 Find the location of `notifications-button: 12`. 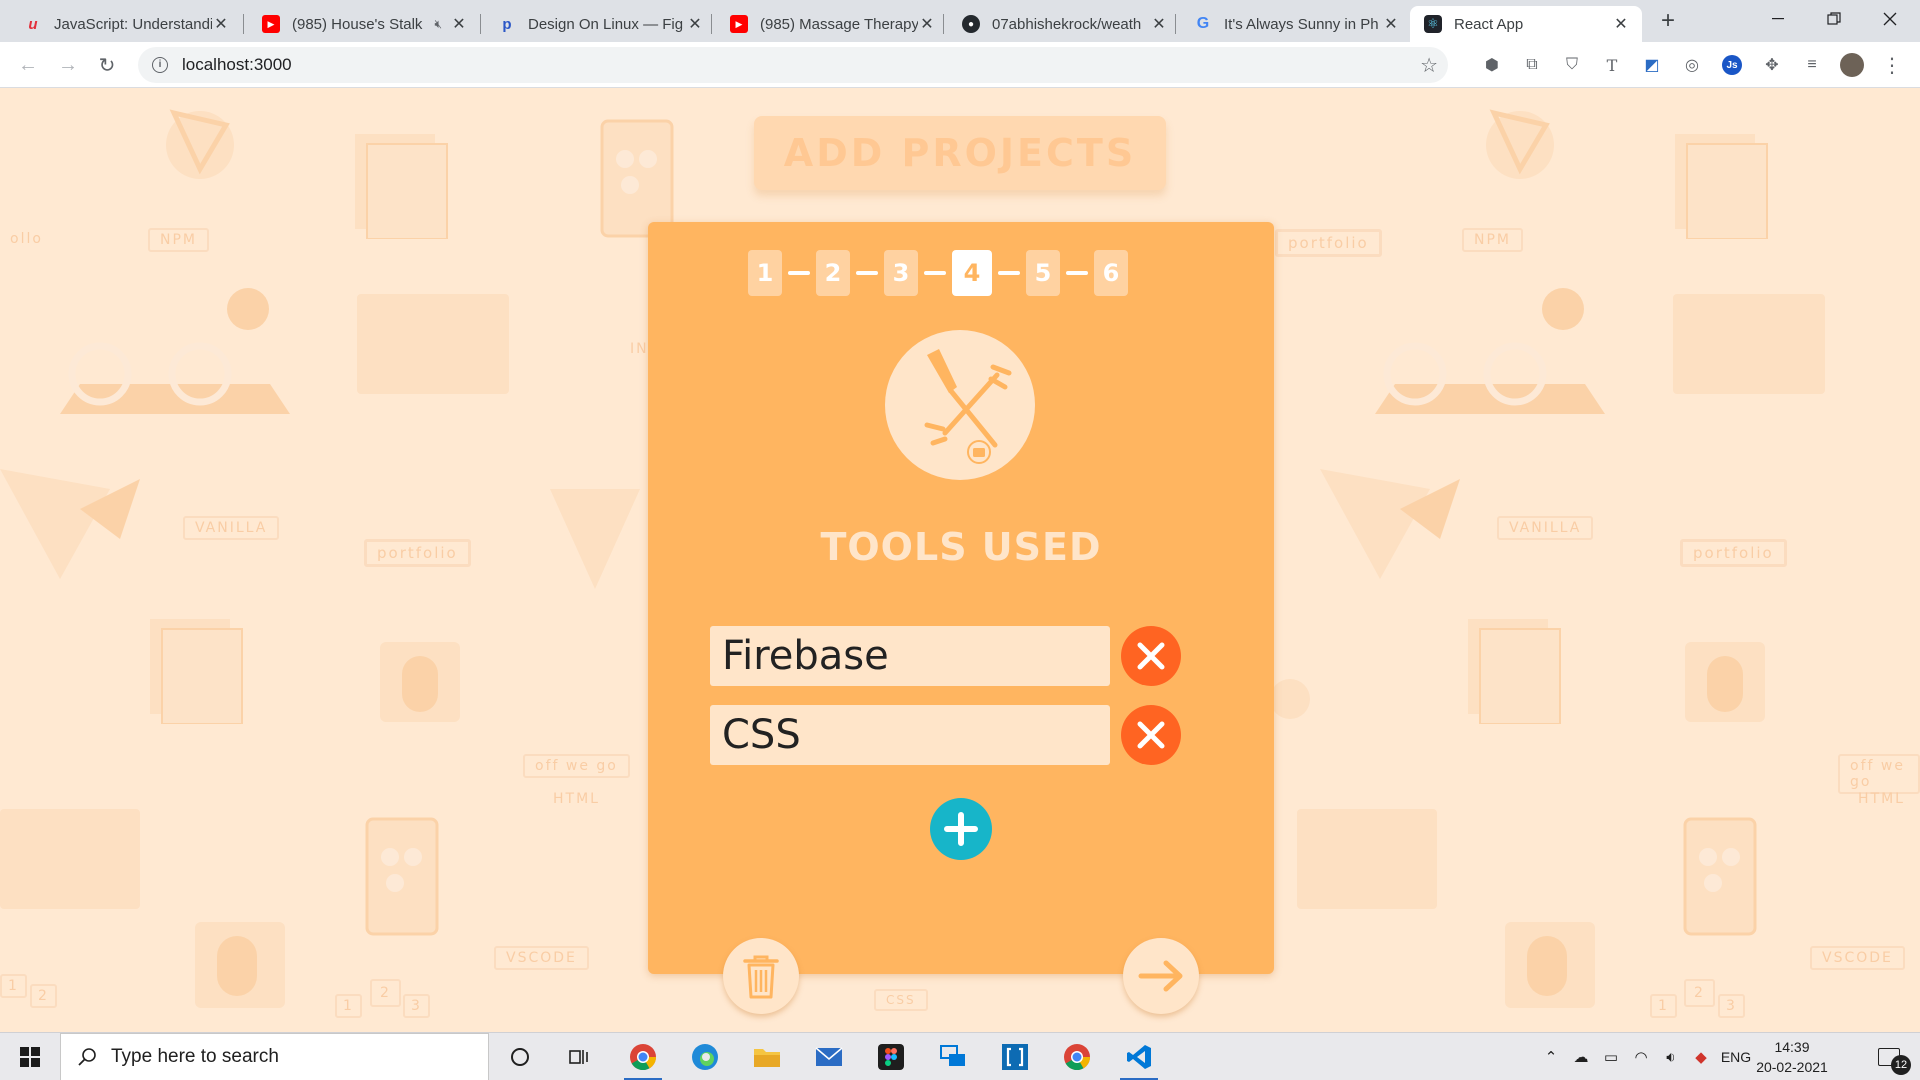

notifications-button: 12 is located at coordinates (1889, 1056).